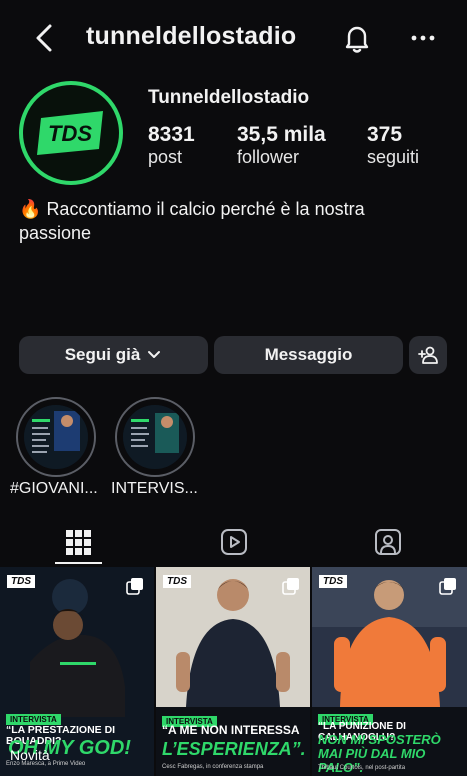 The image size is (467, 776). What do you see at coordinates (191, 36) in the screenshot?
I see `page-title: tunneldellostadio` at bounding box center [191, 36].